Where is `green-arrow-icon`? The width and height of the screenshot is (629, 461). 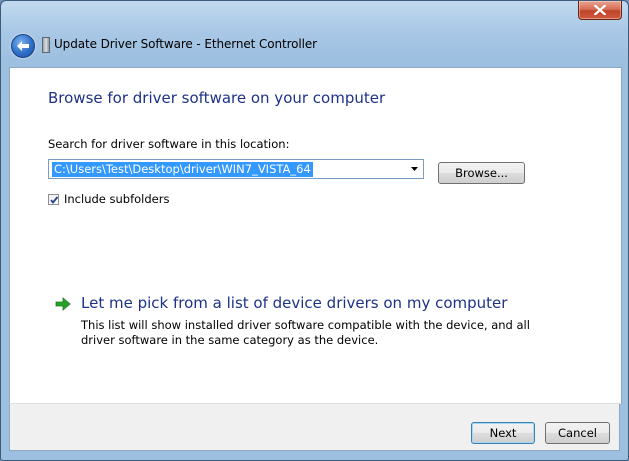
green-arrow-icon is located at coordinates (63, 304).